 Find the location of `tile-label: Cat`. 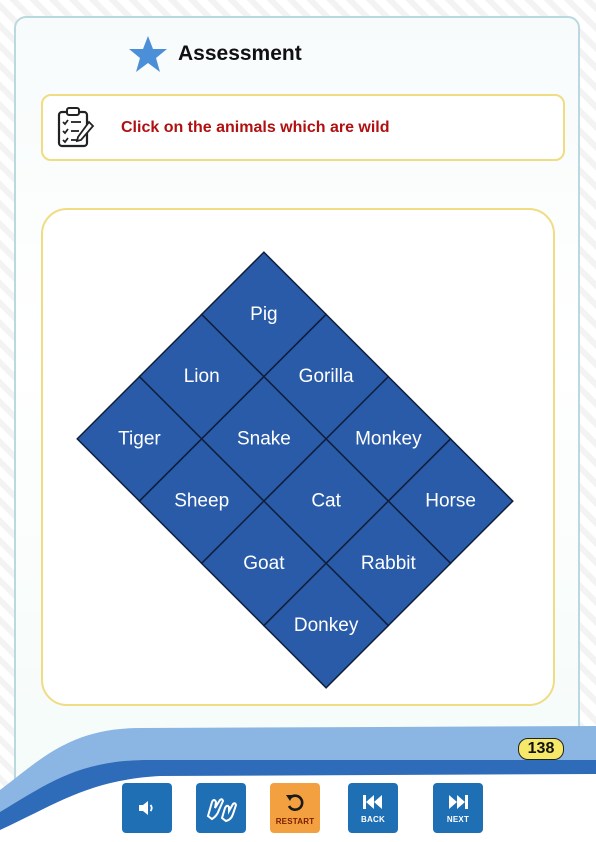

tile-label: Cat is located at coordinates (326, 501).